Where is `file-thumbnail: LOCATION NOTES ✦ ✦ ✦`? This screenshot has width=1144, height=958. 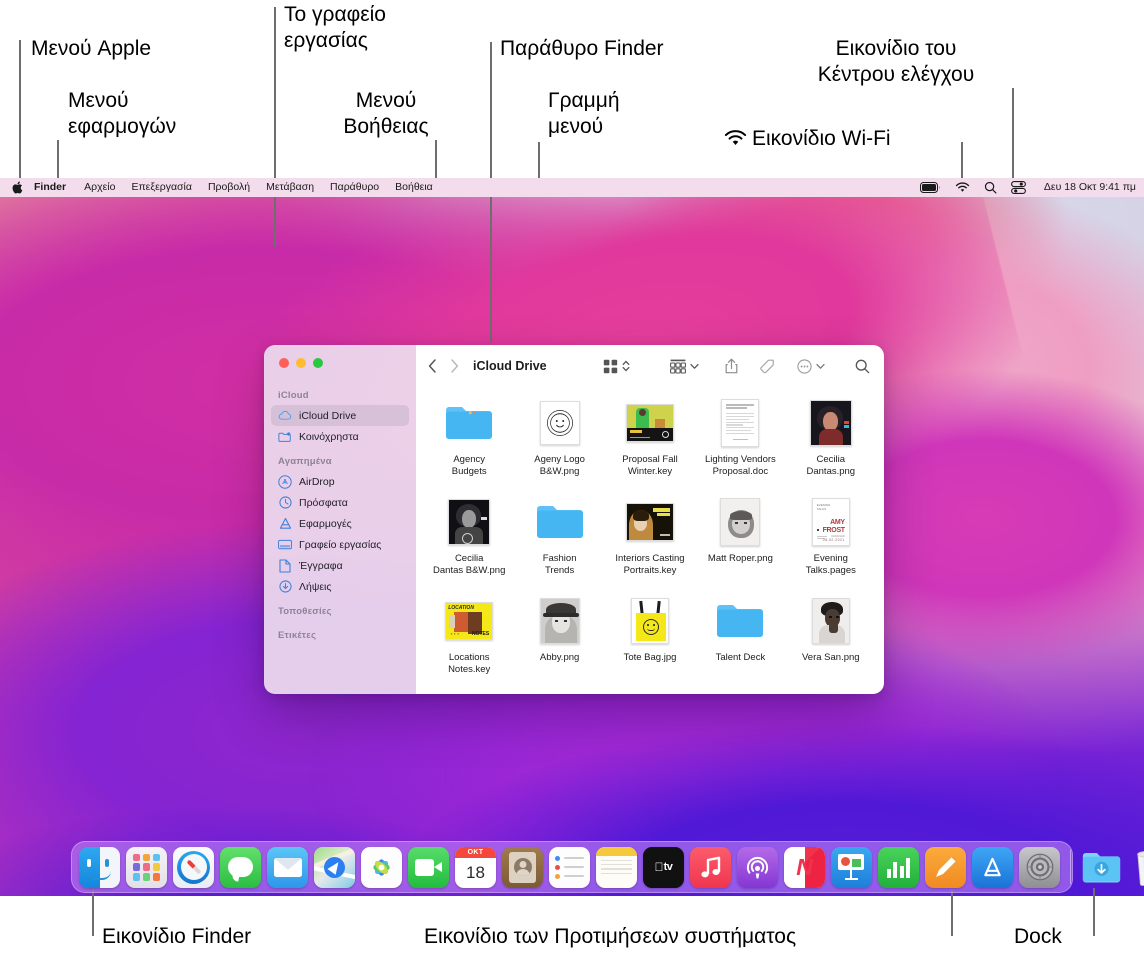
file-thumbnail: LOCATION NOTES ✦ ✦ ✦ is located at coordinates (469, 621).